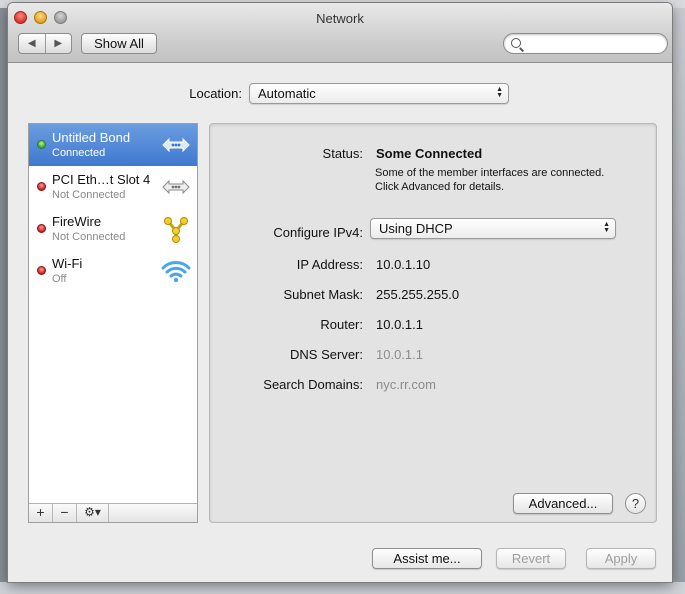 This screenshot has width=685, height=594. Describe the element at coordinates (340, 33) in the screenshot. I see `toolbar: Network ◀ ▶ Show All` at that location.